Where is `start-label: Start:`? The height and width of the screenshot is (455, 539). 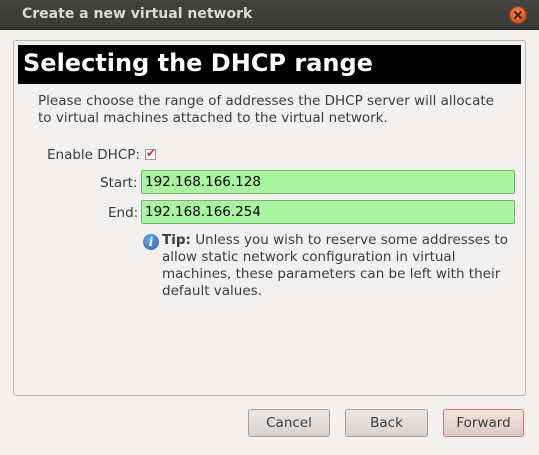
start-label: Start: is located at coordinates (119, 183).